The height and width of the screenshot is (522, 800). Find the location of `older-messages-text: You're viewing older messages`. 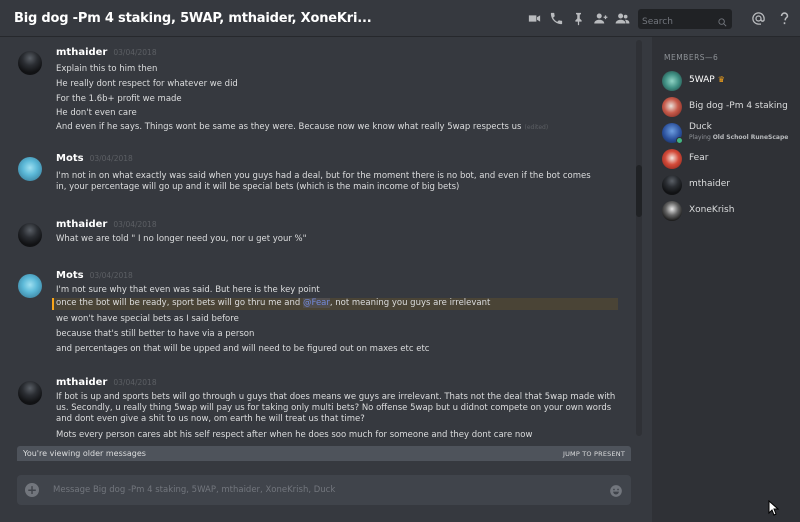

older-messages-text: You're viewing older messages is located at coordinates (84, 453).